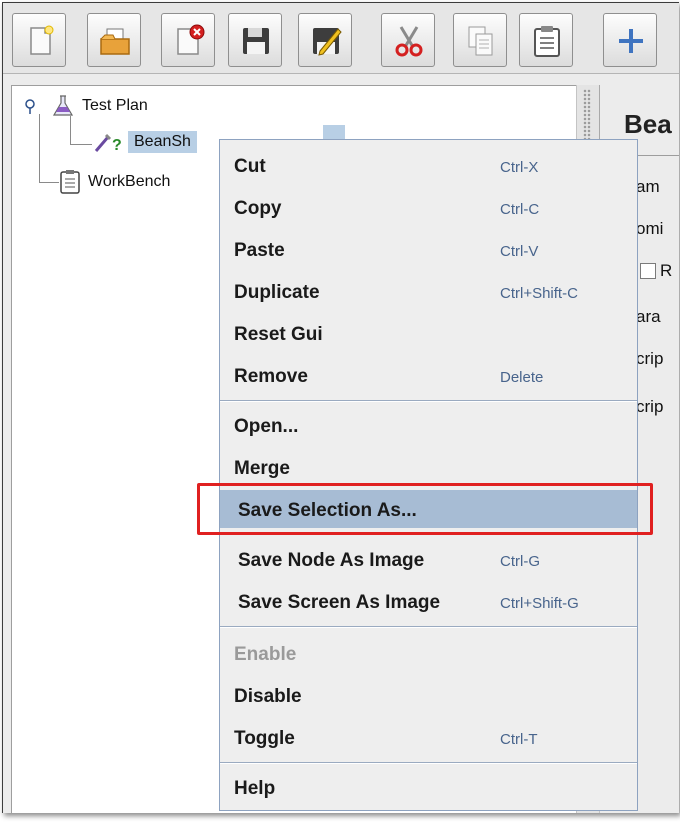  I want to click on menu-item-copy: Copy Ctrl-C, so click(428, 207).